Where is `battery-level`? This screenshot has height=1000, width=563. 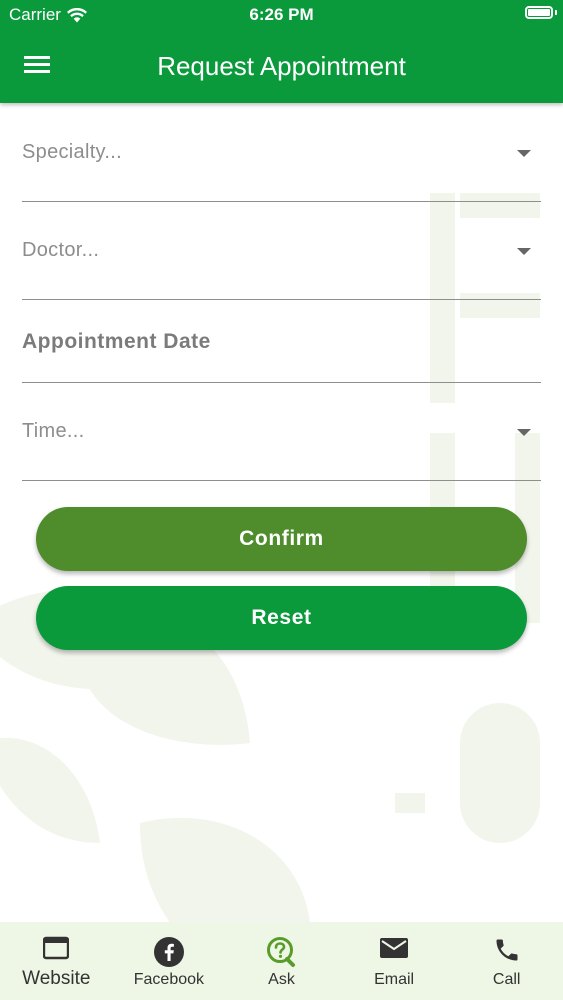
battery-level is located at coordinates (539, 12).